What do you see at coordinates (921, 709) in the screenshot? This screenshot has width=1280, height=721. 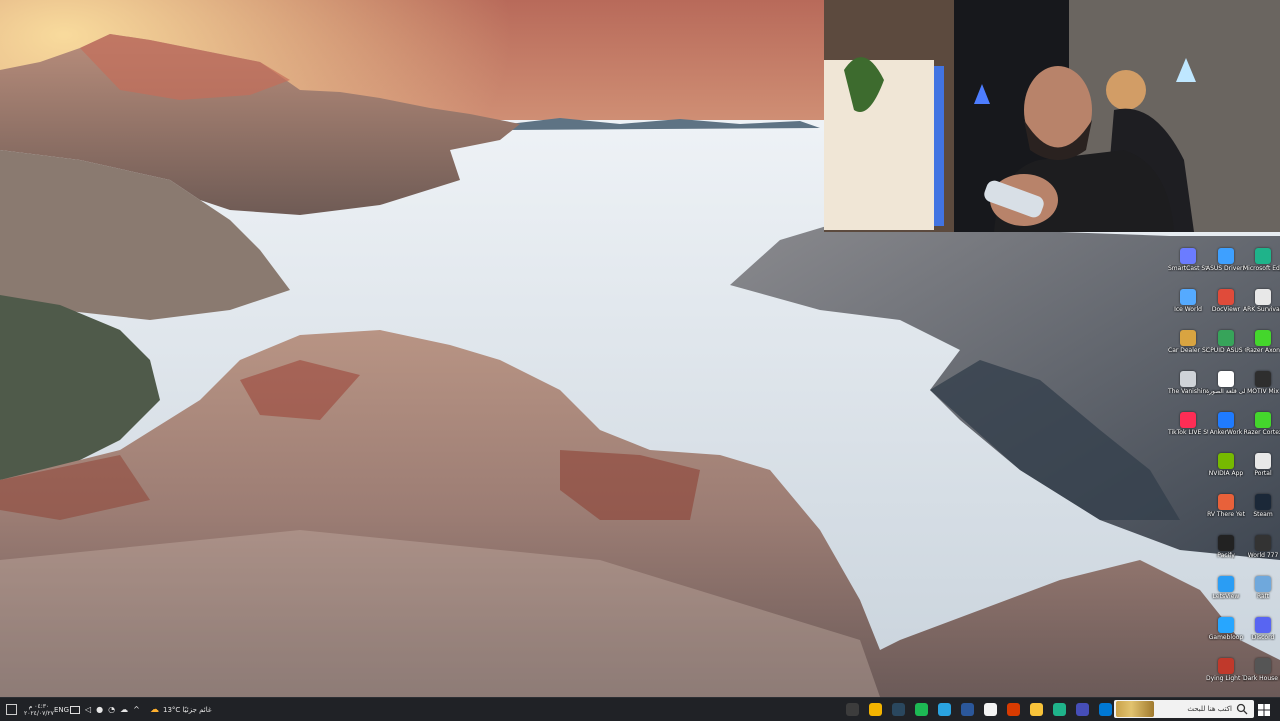 I see `spotify-icon` at bounding box center [921, 709].